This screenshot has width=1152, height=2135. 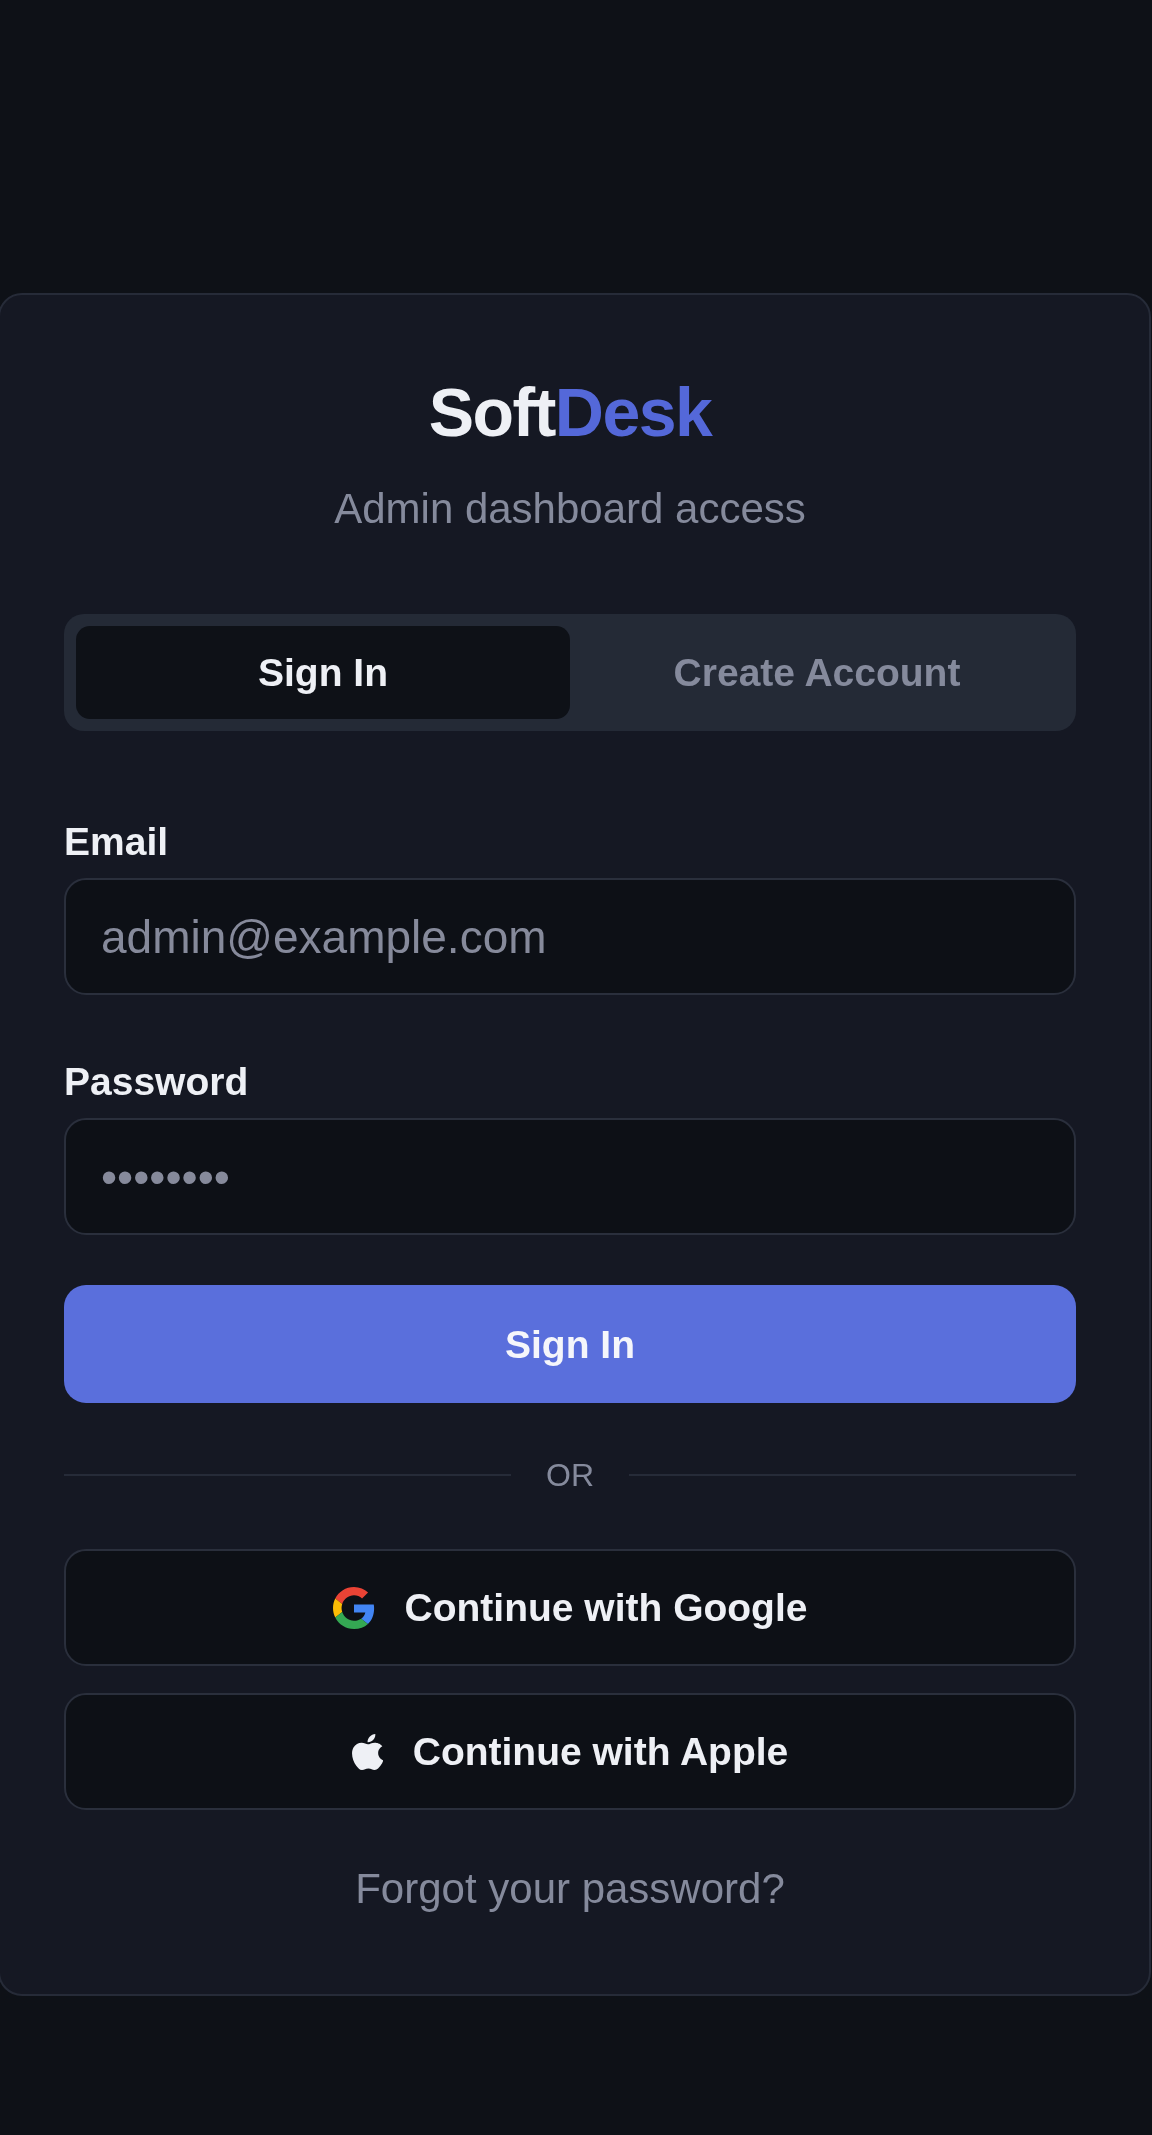 What do you see at coordinates (817, 672) in the screenshot?
I see `tab: Create Account` at bounding box center [817, 672].